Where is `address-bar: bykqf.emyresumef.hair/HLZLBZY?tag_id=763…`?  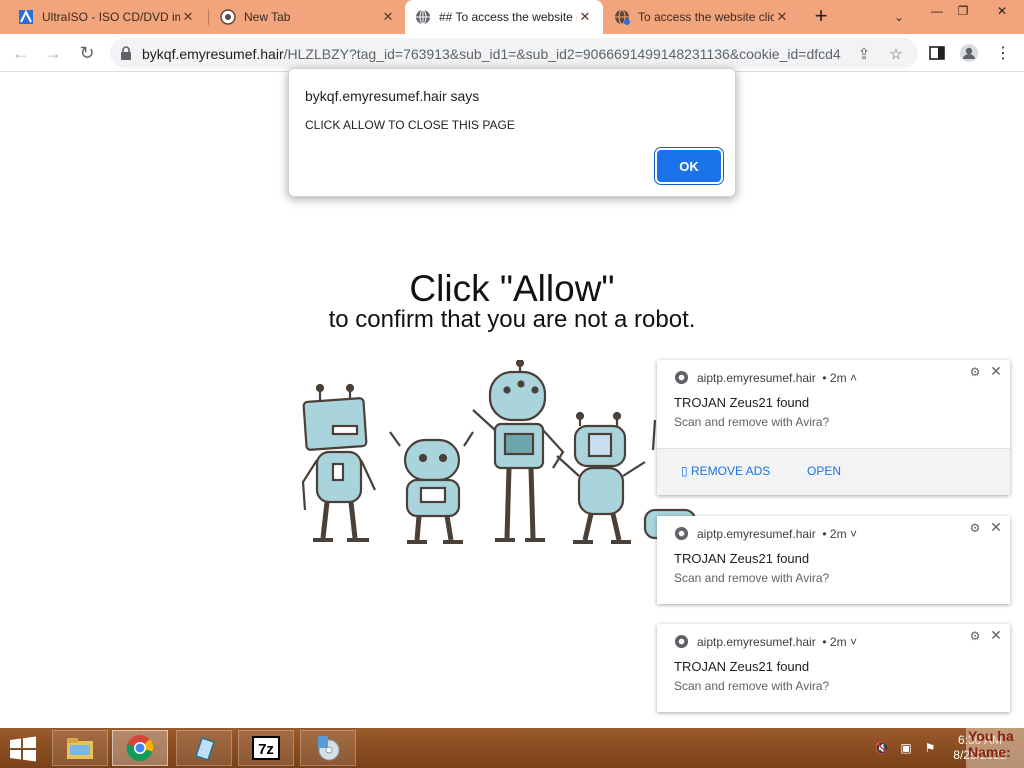
address-bar: bykqf.emyresumef.hair/HLZLBZY?tag_id=763… is located at coordinates (514, 53).